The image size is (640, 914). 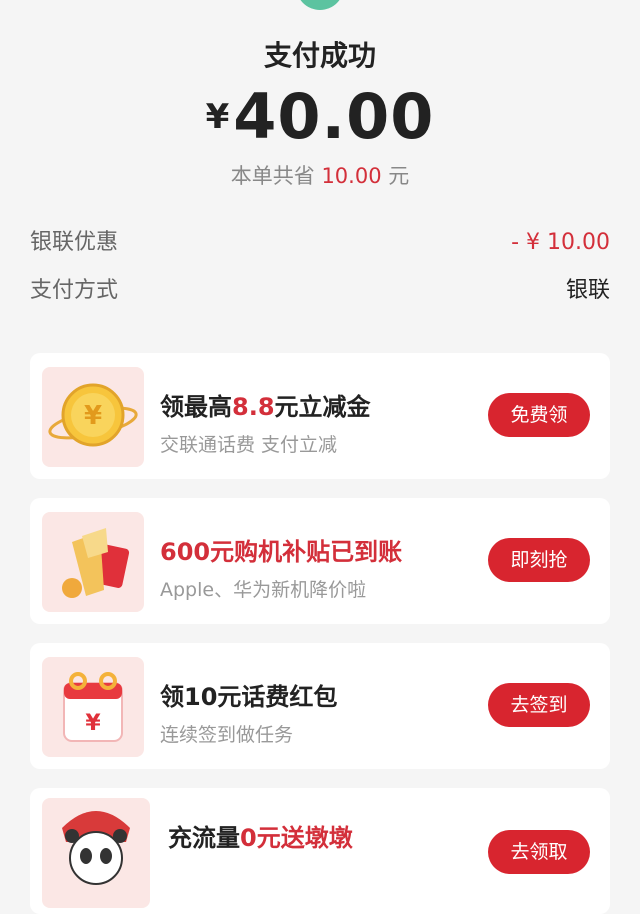 What do you see at coordinates (319, 55) in the screenshot?
I see `page-title: 支付成功` at bounding box center [319, 55].